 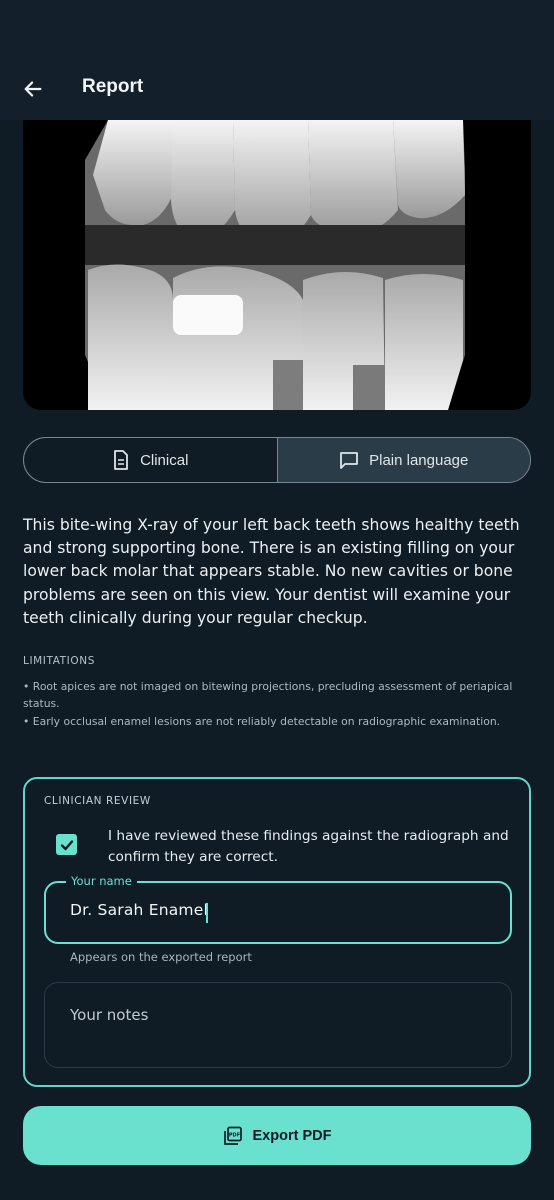 I want to click on name-field: Your name, so click(x=278, y=909).